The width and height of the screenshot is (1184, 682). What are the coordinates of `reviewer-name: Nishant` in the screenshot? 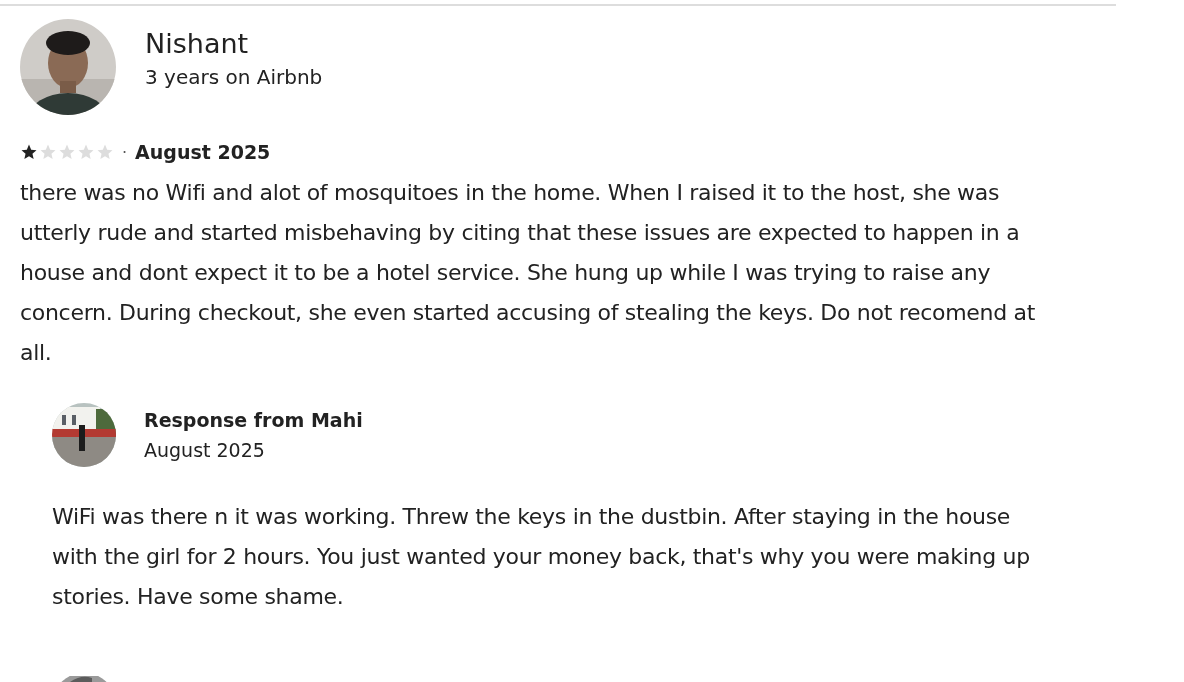 It's located at (197, 43).